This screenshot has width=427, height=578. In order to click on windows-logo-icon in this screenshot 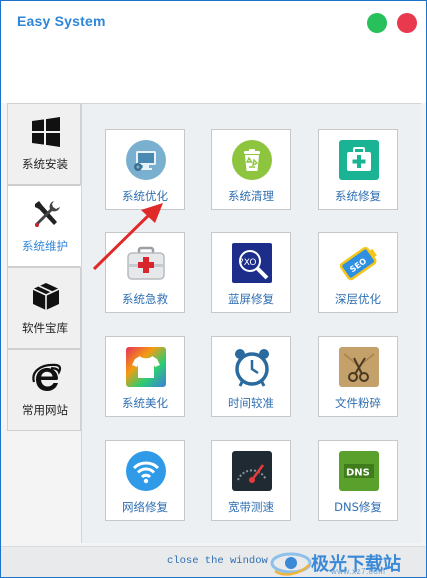, I will do `click(46, 132)`.